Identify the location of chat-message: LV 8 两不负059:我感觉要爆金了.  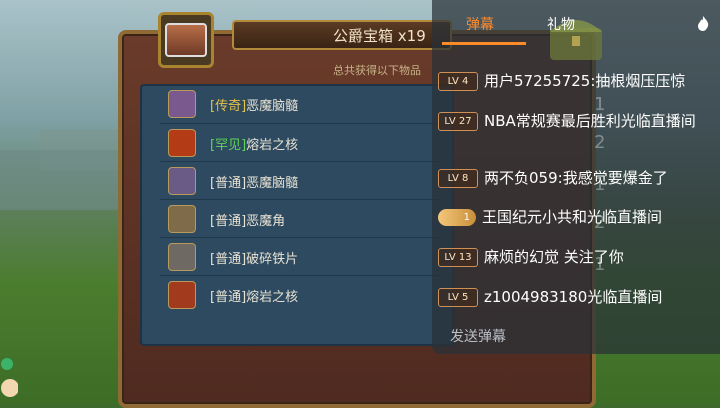
(553, 177).